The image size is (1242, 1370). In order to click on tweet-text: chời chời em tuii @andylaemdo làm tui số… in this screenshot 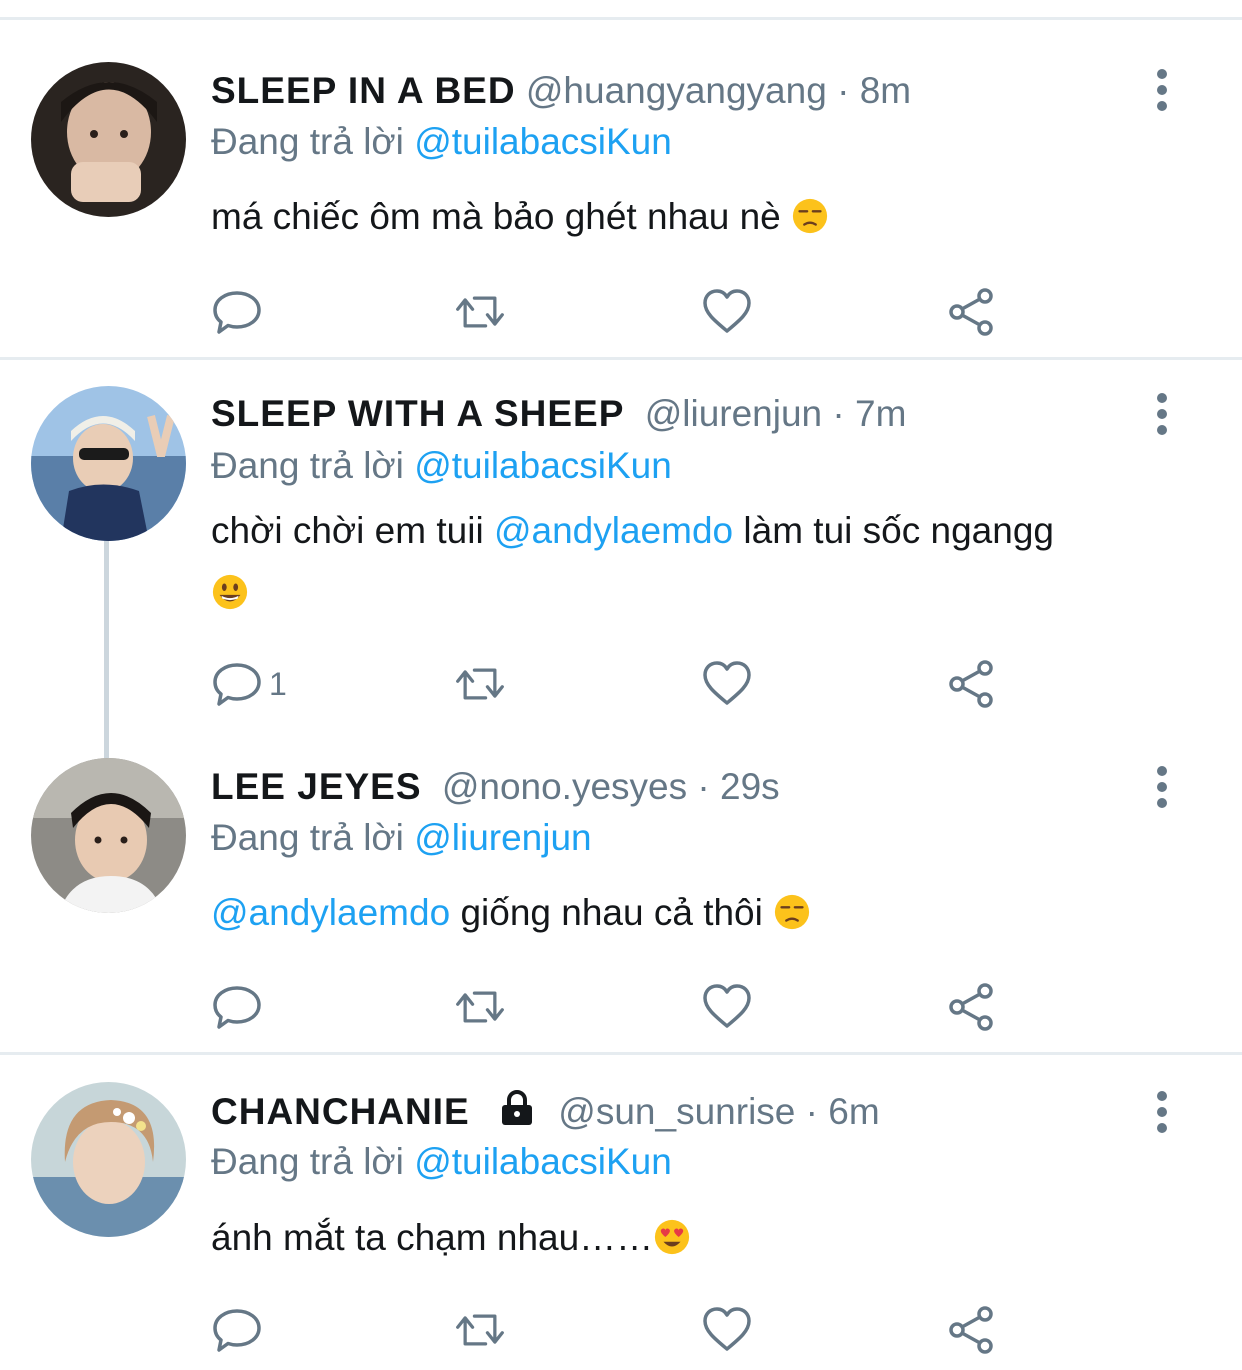, I will do `click(701, 562)`.